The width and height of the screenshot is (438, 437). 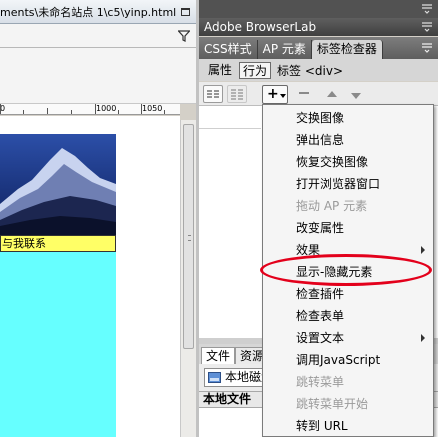 I want to click on menu-item-jump-menu: 跳转菜单, so click(x=320, y=382).